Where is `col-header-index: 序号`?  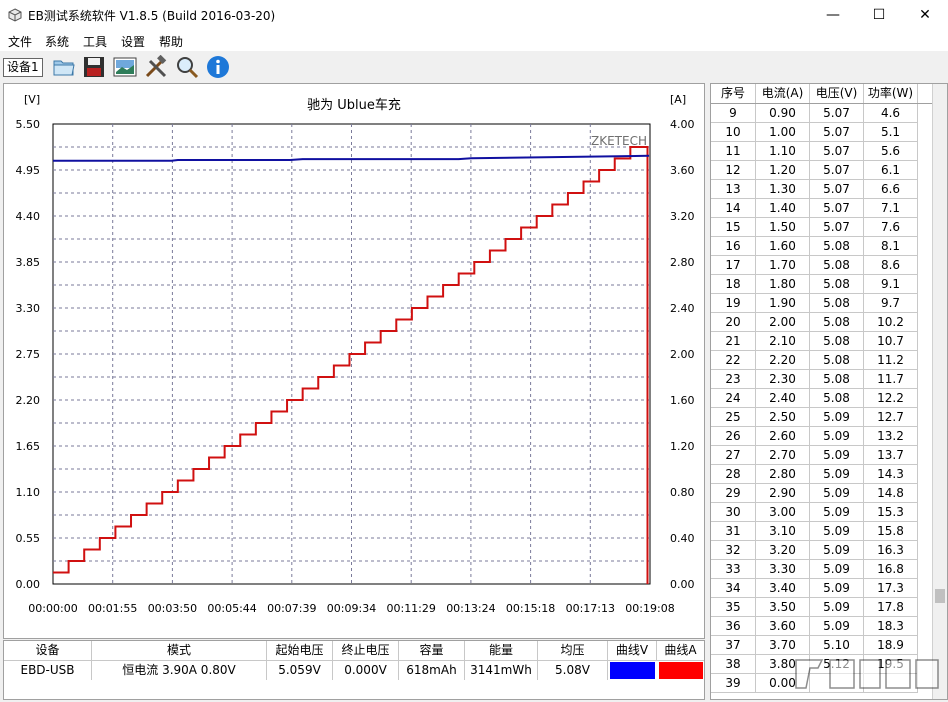 col-header-index: 序号 is located at coordinates (733, 93).